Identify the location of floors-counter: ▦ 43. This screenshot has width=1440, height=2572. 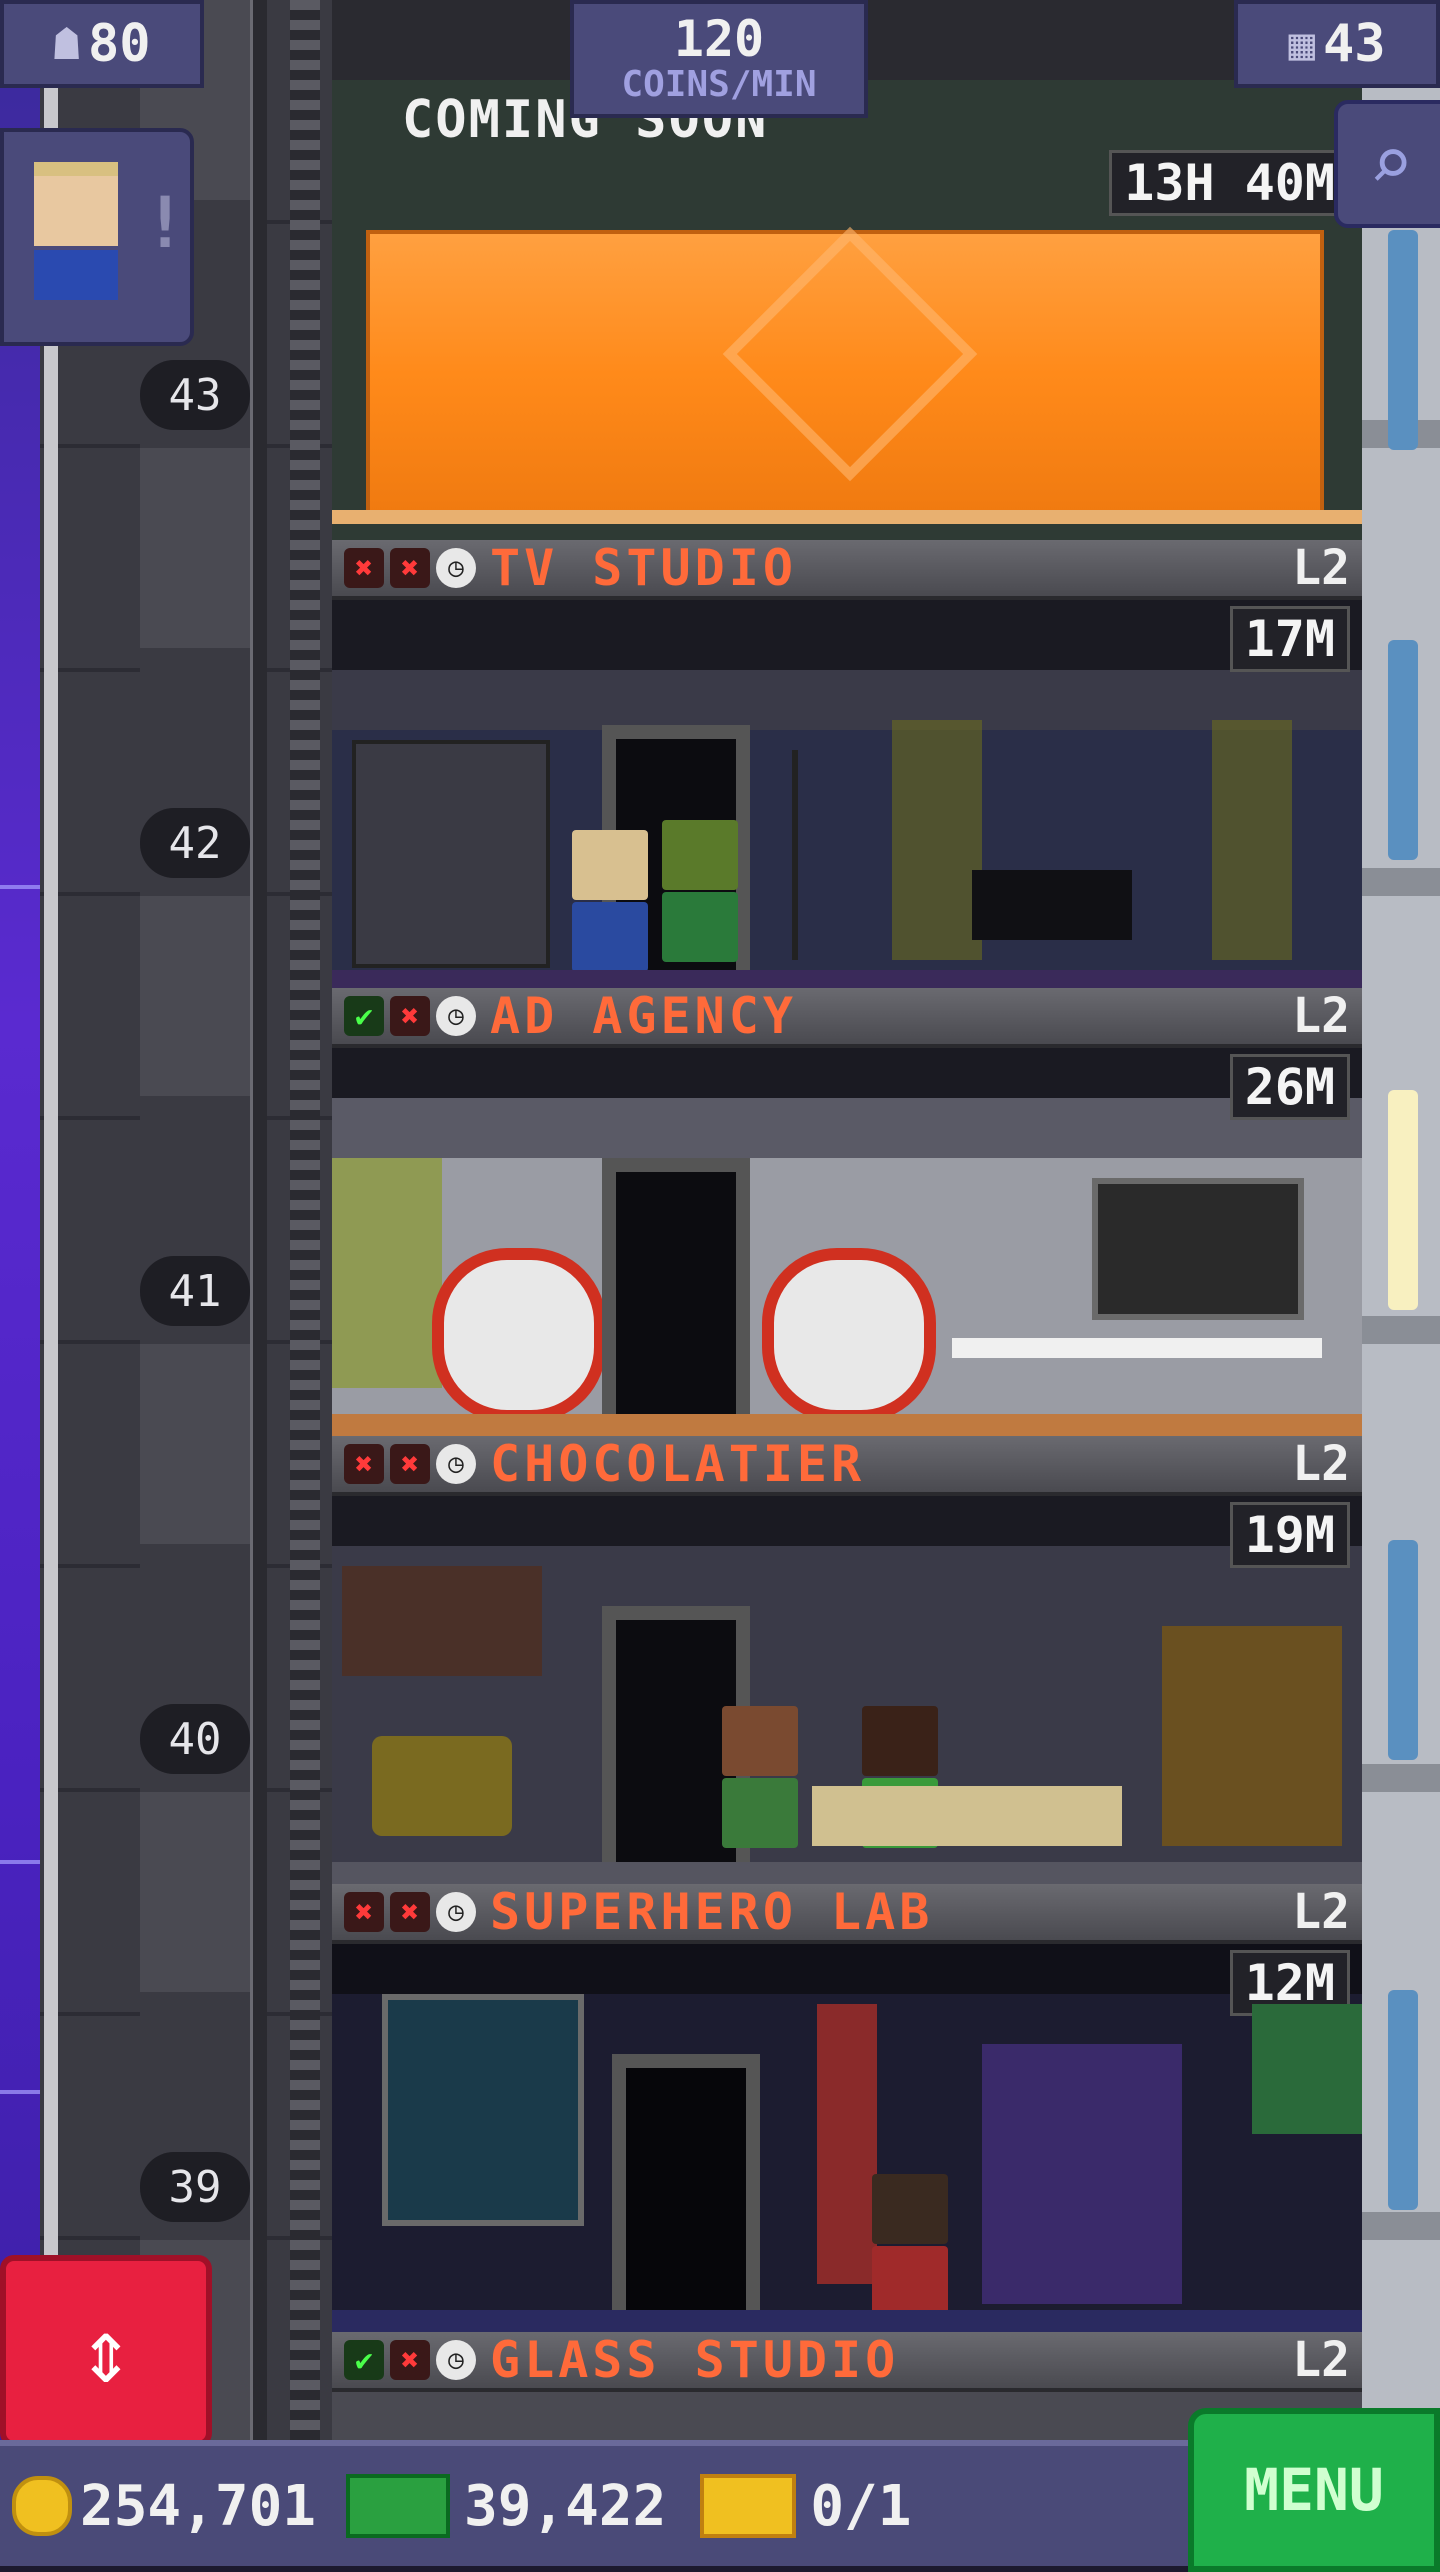
(1337, 44).